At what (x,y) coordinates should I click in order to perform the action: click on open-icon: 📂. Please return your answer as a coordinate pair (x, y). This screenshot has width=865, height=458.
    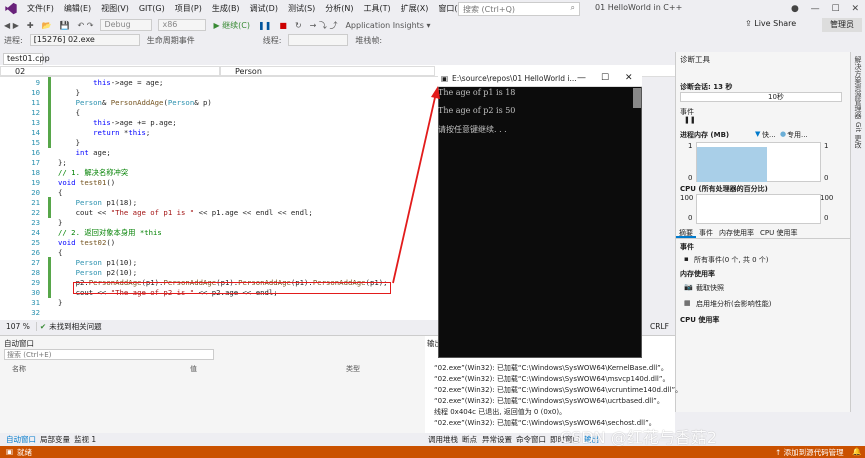
    Looking at the image, I should click on (47, 25).